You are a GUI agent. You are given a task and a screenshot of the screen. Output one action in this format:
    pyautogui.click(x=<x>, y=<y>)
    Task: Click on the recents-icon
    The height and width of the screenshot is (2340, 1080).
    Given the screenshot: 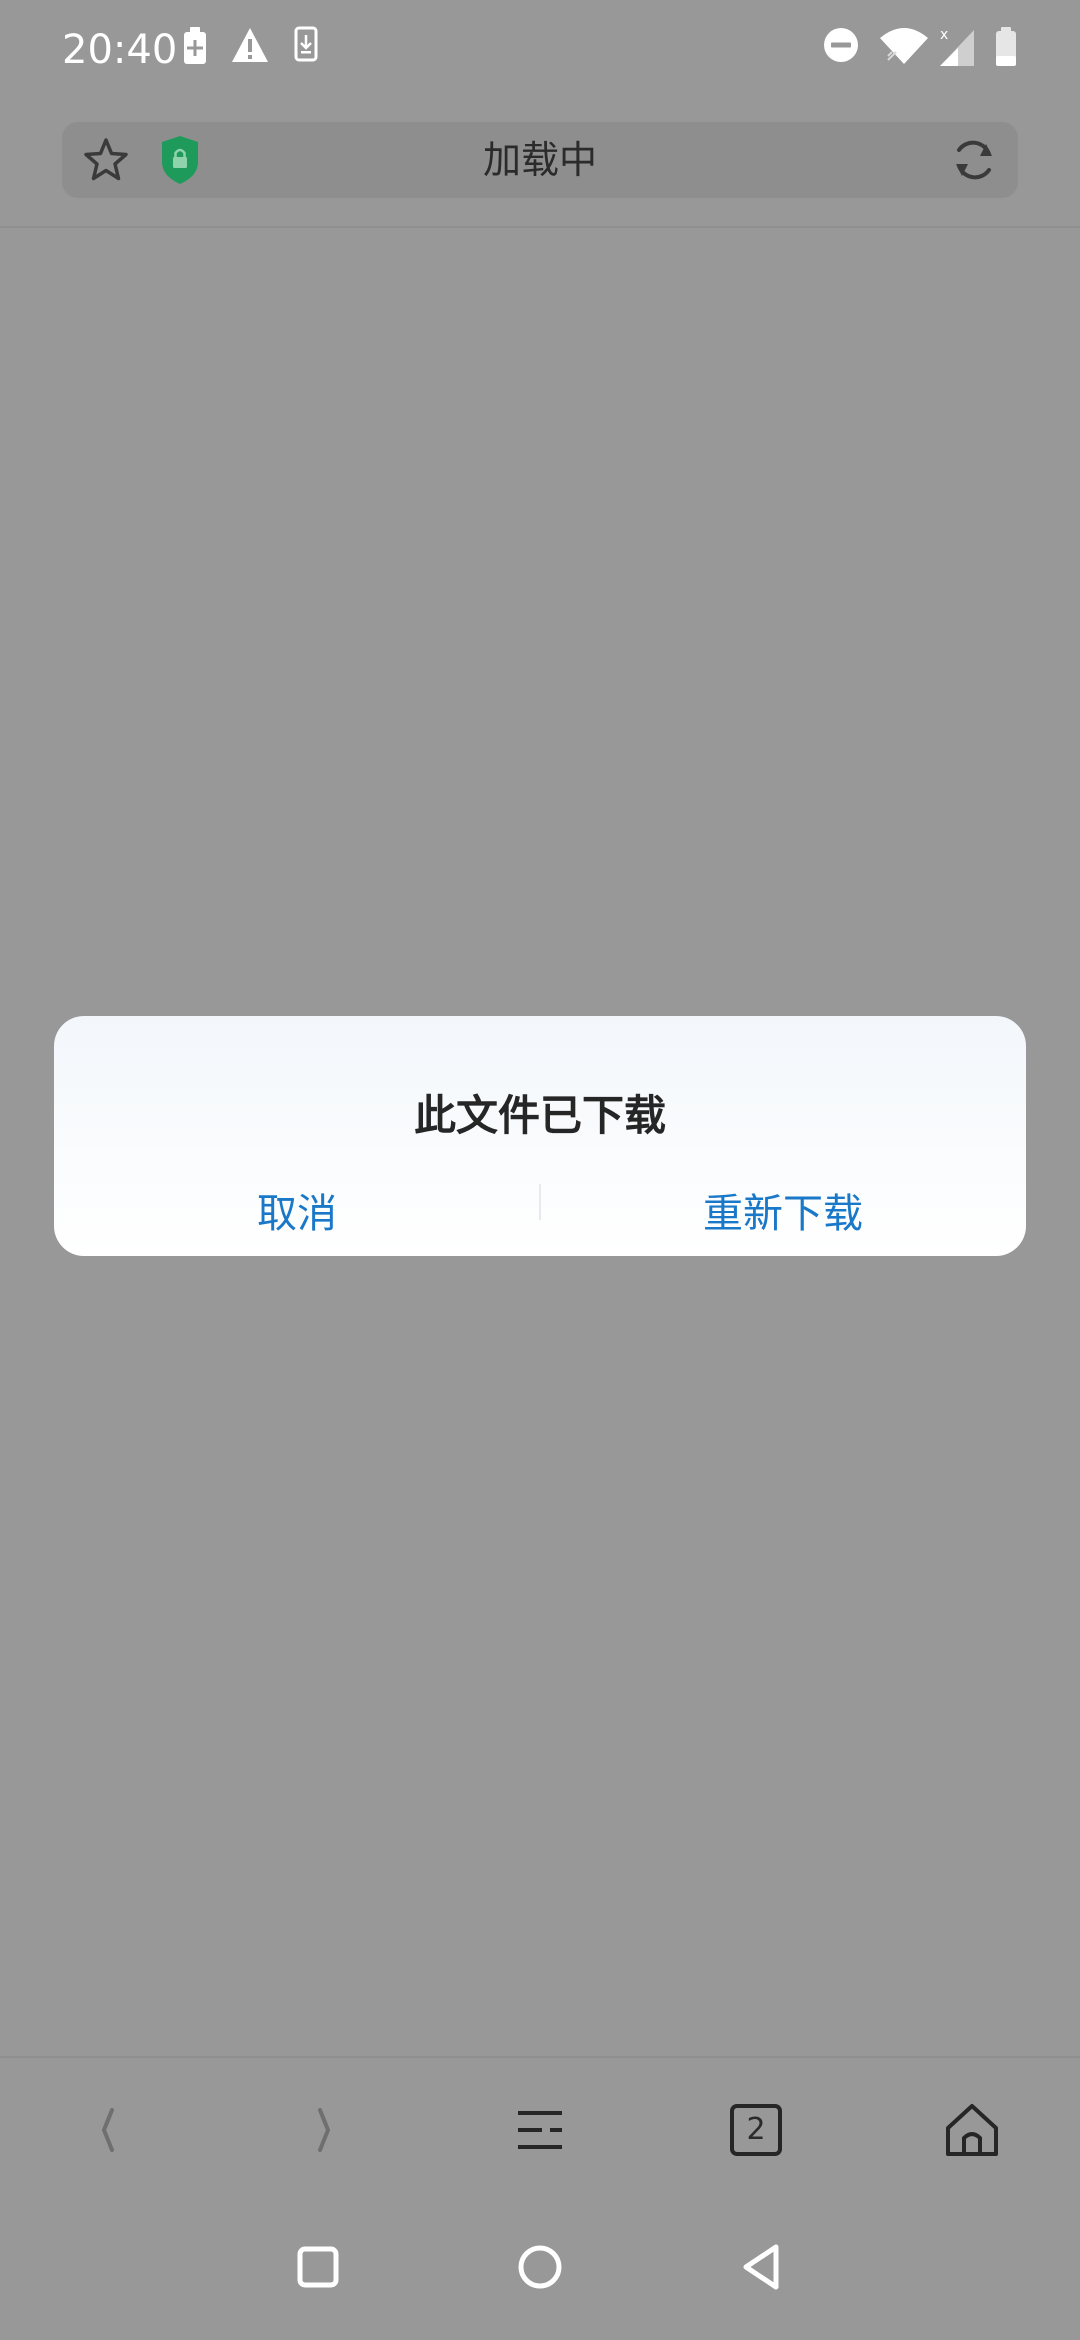 What is the action you would take?
    pyautogui.click(x=318, y=2267)
    